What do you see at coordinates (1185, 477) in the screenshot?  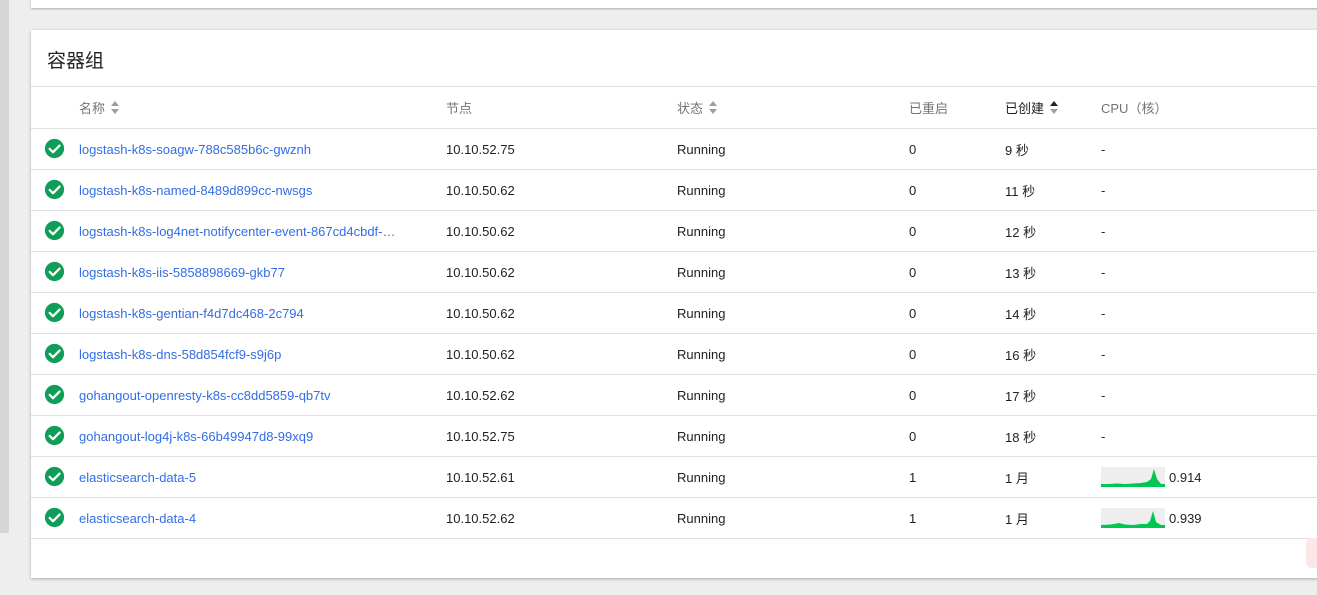 I see `cpu-value: 0.914` at bounding box center [1185, 477].